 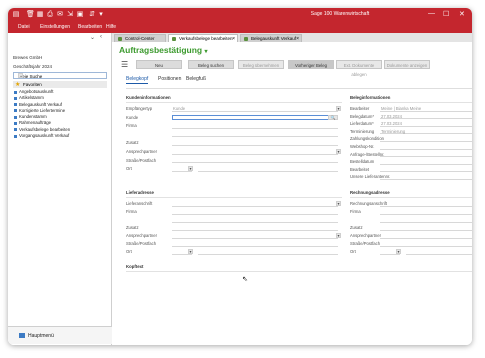 I want to click on previous-document-button: Vorheriger Beleg, so click(x=311, y=64).